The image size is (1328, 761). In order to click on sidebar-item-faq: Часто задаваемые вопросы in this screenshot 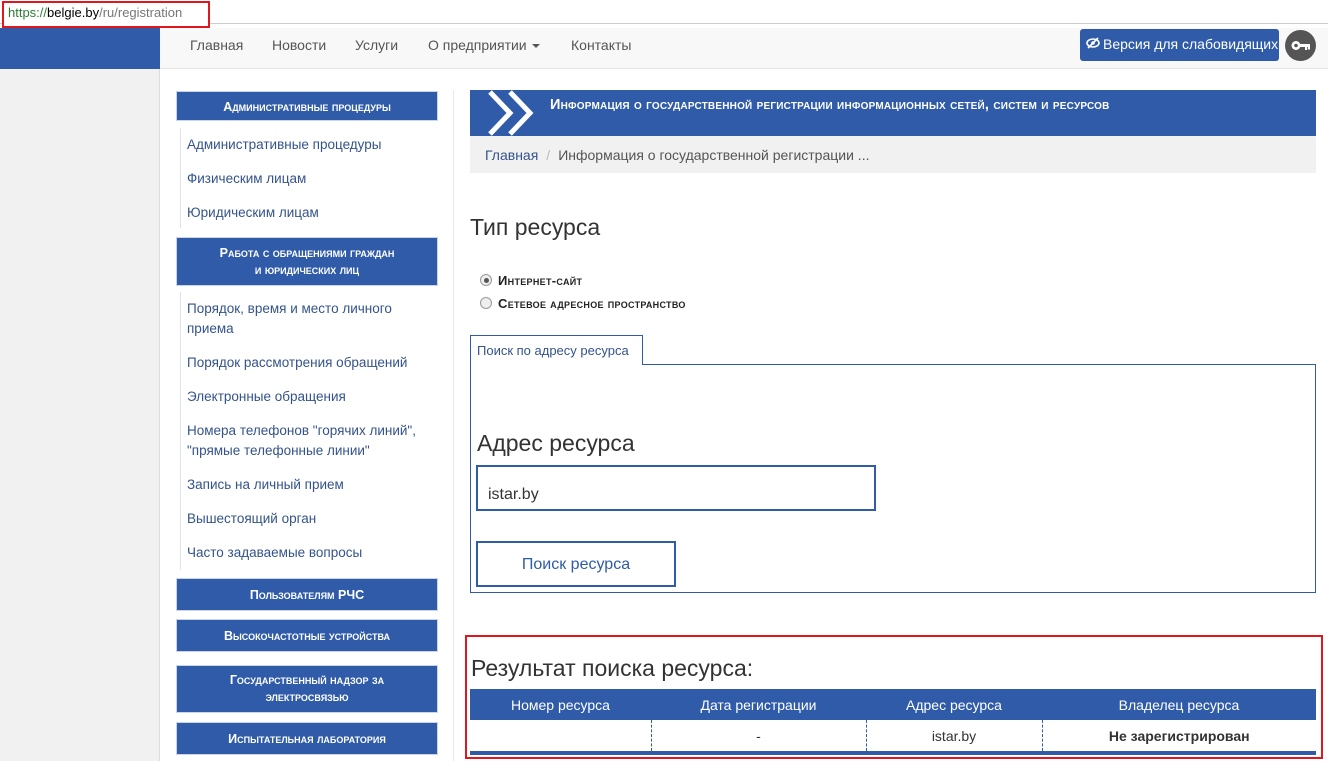, I will do `click(274, 553)`.